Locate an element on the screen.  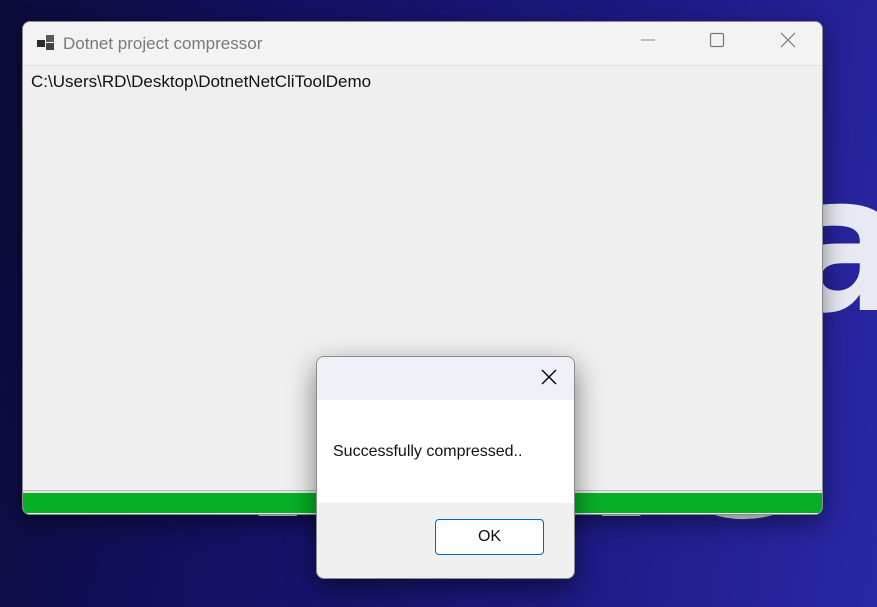
title-bar: Dotnet project compressor is located at coordinates (422, 44).